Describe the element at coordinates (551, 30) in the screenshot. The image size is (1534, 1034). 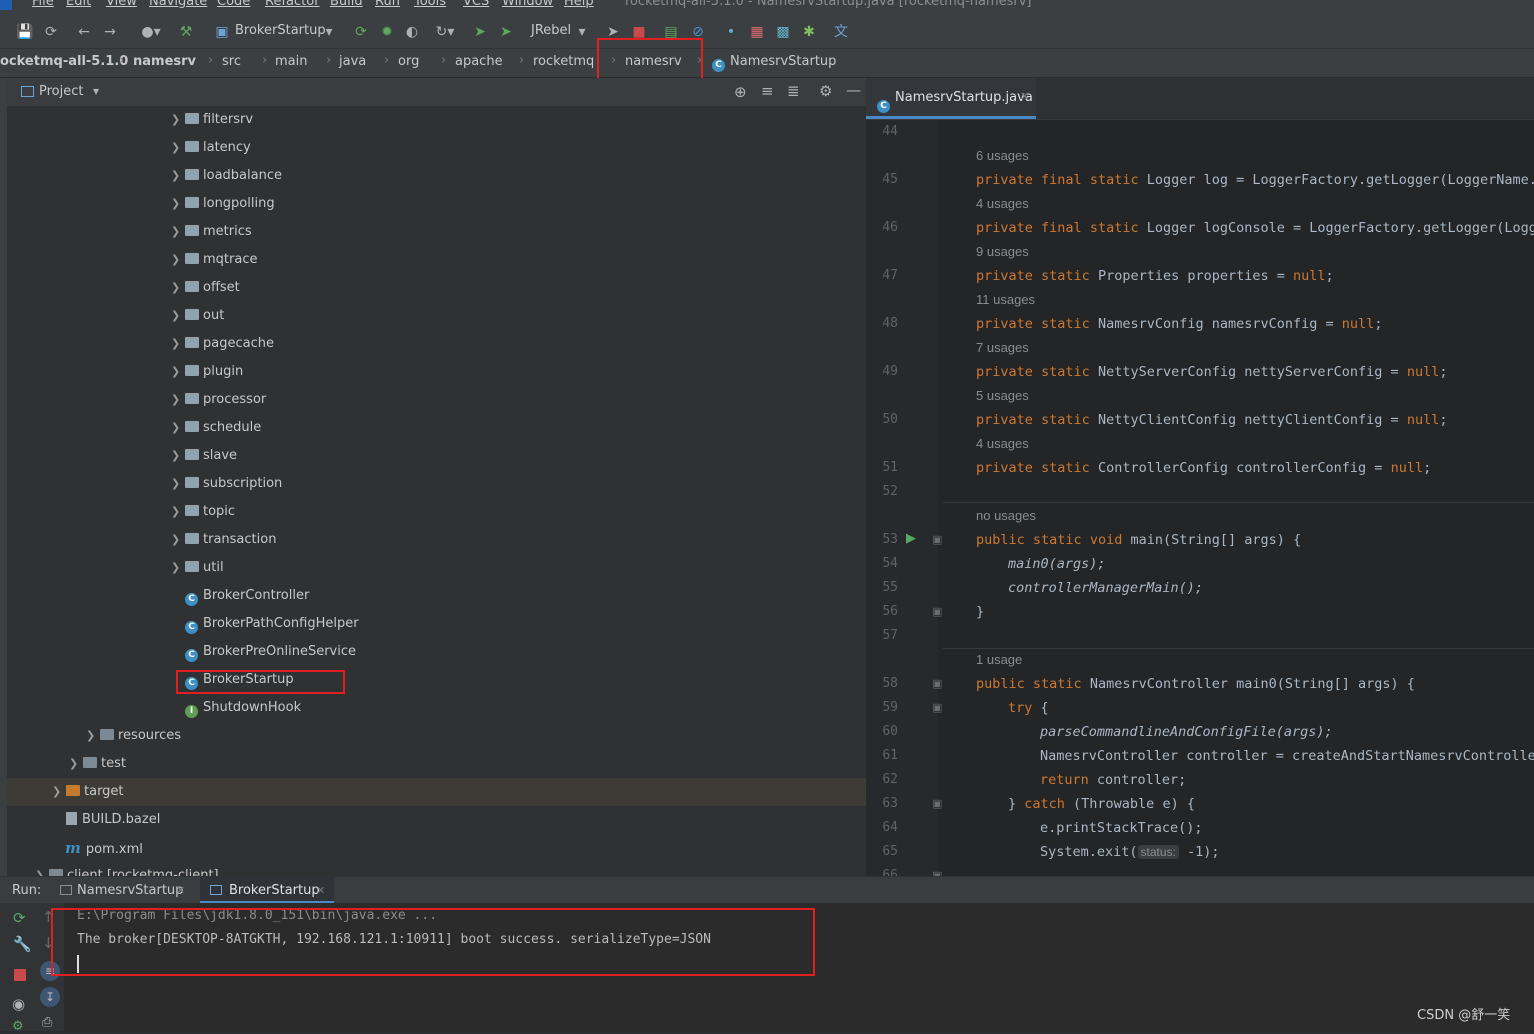
I see `jrebel-label: JRebel` at that location.